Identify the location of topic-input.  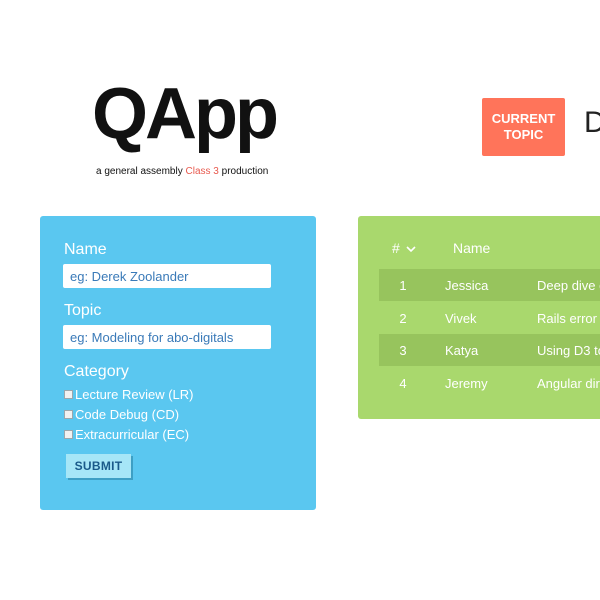
(167, 337).